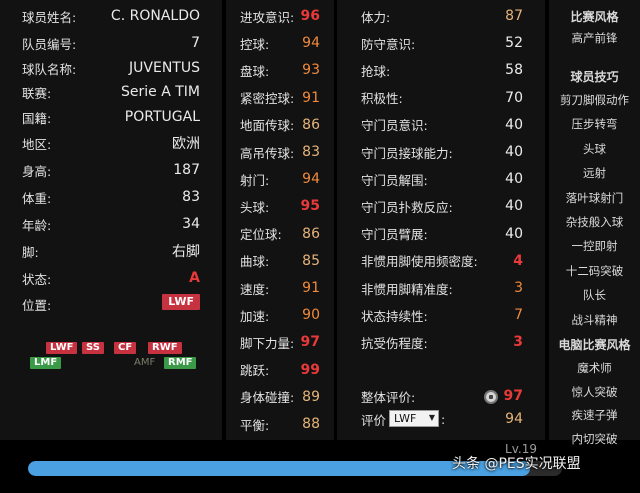 Image resolution: width=640 pixels, height=493 pixels. I want to click on player-age: 34, so click(191, 224).